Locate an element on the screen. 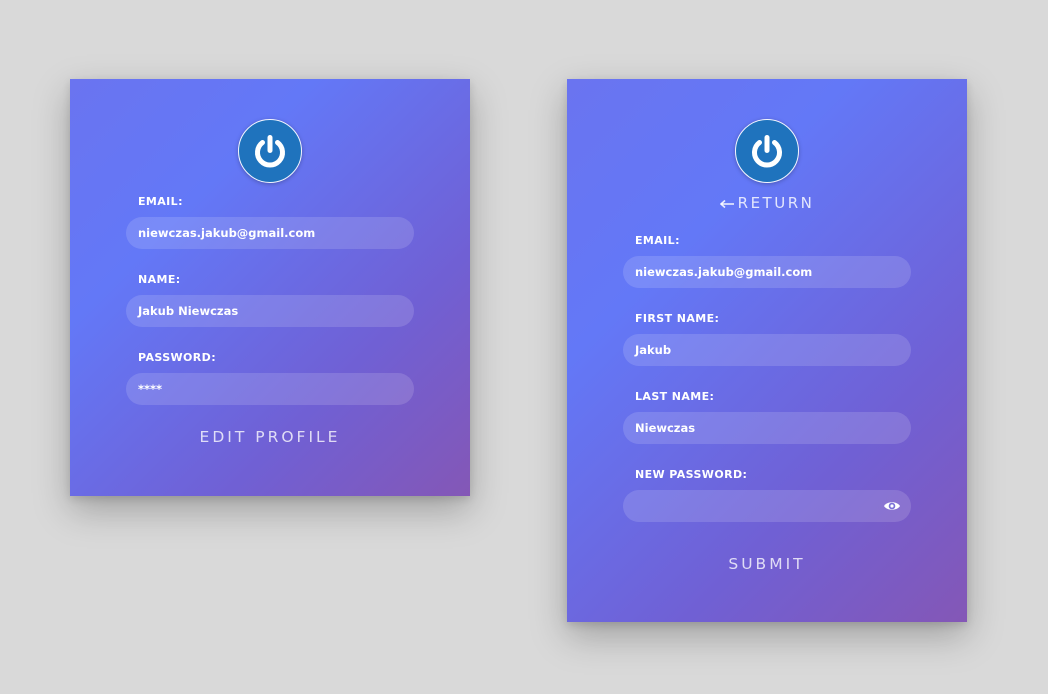  name-label: NAME: is located at coordinates (159, 279).